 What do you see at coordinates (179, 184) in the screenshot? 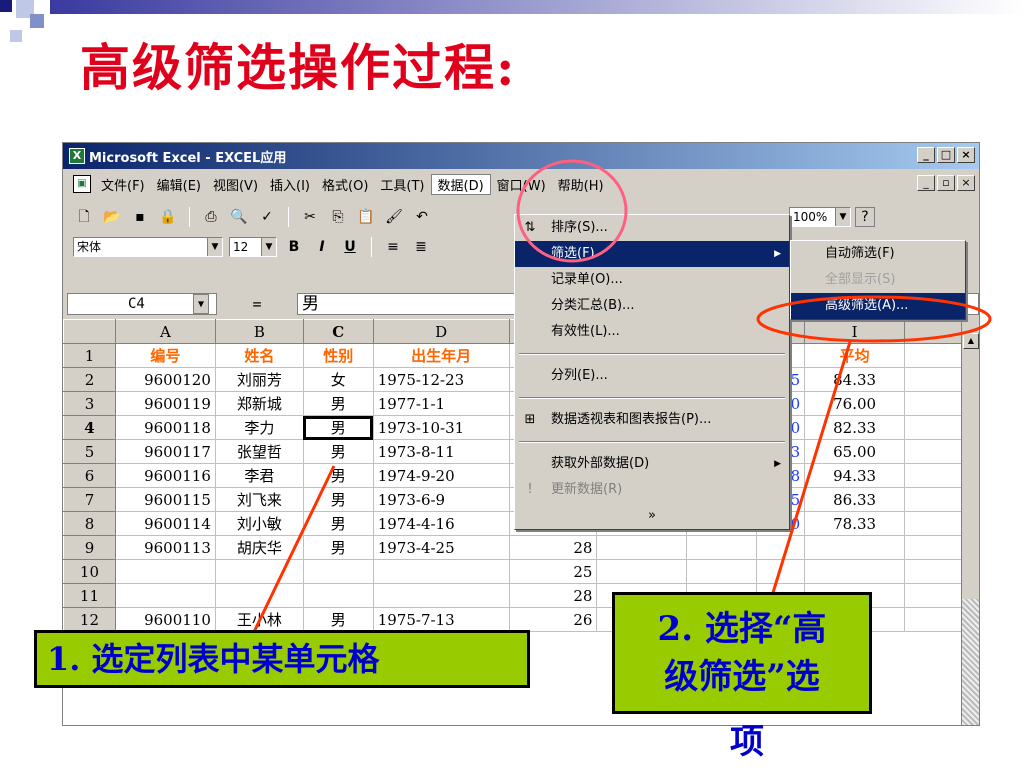
I see `menu-edit: 编辑(E)` at bounding box center [179, 184].